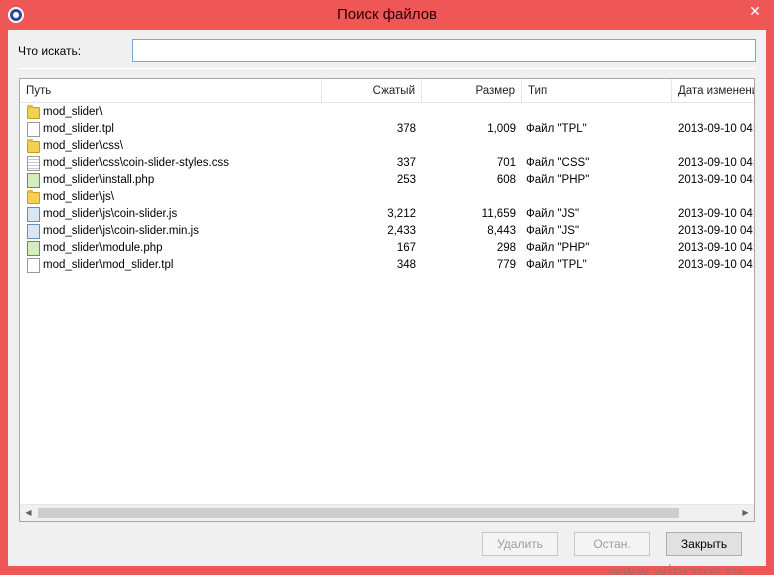 This screenshot has height=575, width=774. I want to click on row-compressed: 253, so click(406, 180).